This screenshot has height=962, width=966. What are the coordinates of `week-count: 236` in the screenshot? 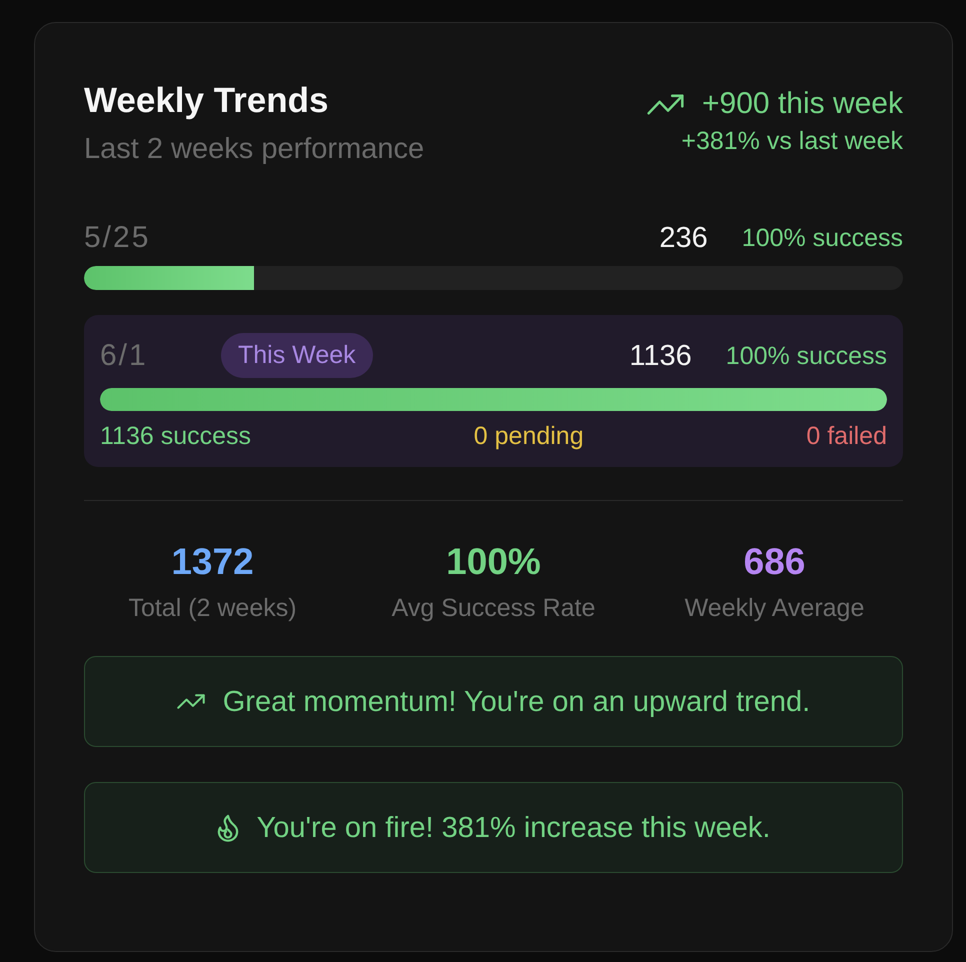 It's located at (683, 238).